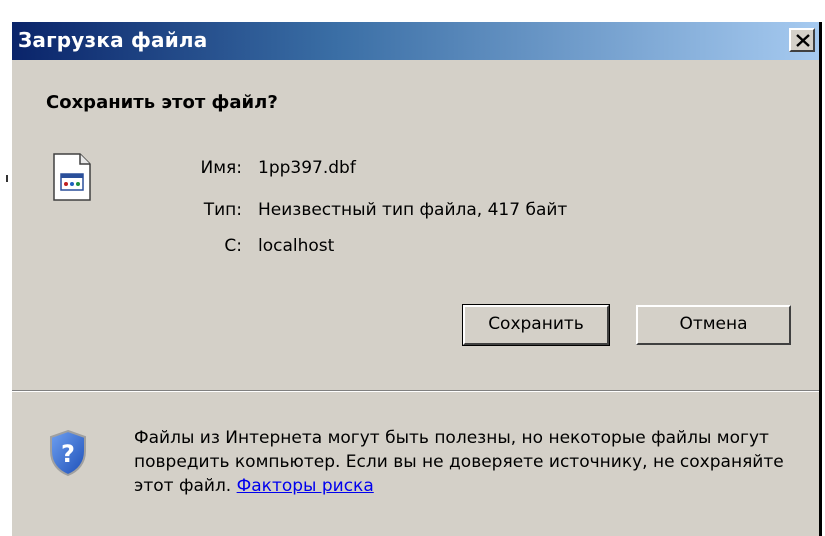  What do you see at coordinates (415, 248) in the screenshot?
I see `file-source-row: С: localhost` at bounding box center [415, 248].